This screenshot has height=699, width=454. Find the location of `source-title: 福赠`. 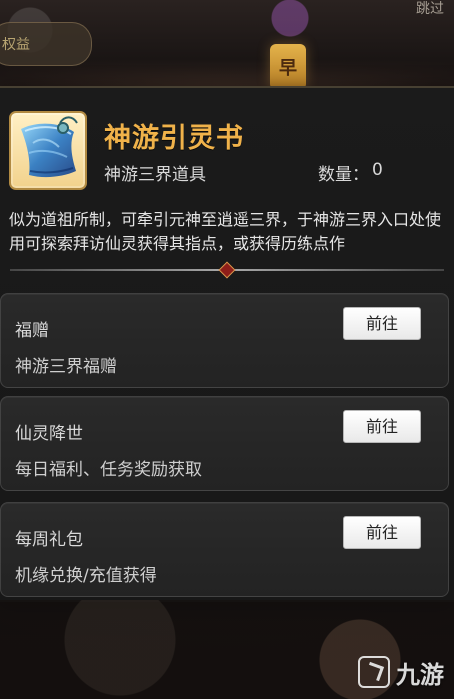

source-title: 福赠 is located at coordinates (32, 331).